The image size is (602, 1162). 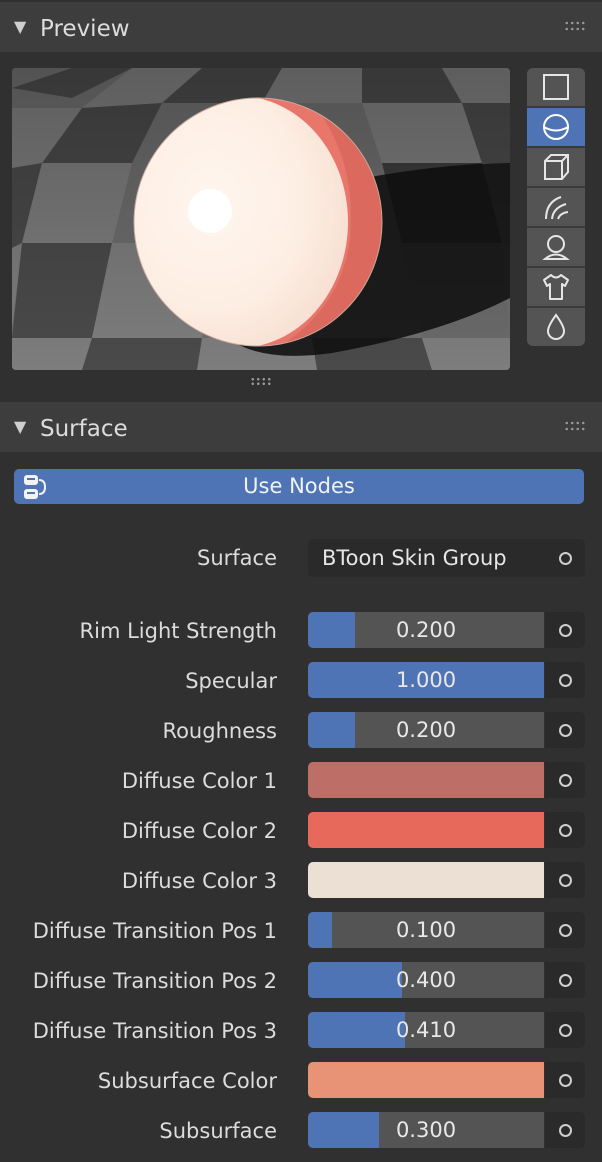 I want to click on surface-shader-value: BToon Skin Group, so click(x=414, y=558).